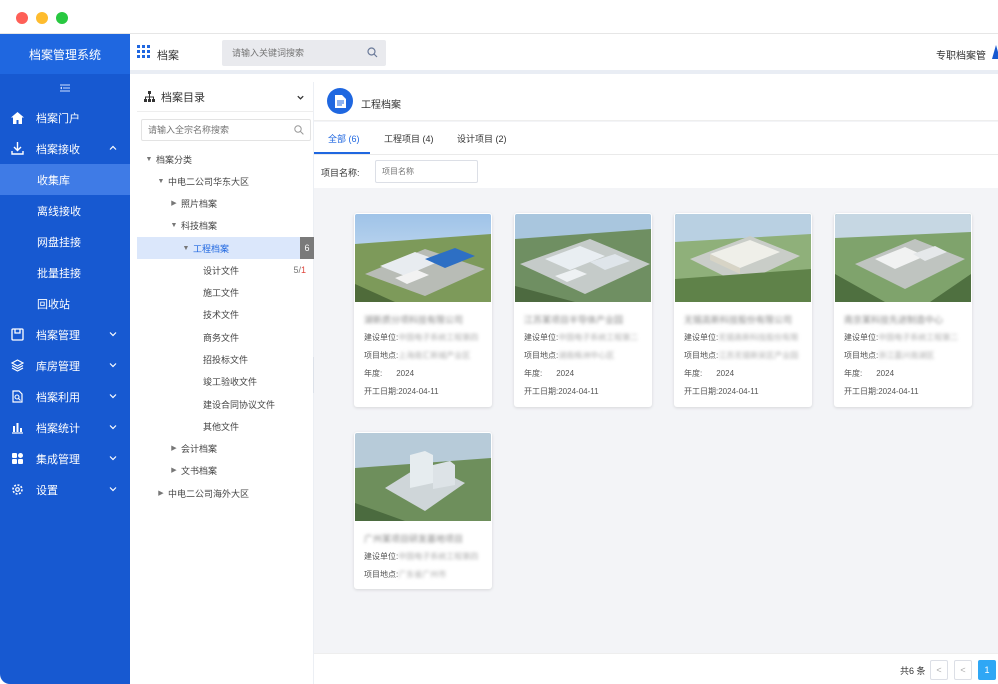 The image size is (998, 684). What do you see at coordinates (58, 149) in the screenshot?
I see `sidebar-item-label: 档案接收` at bounding box center [58, 149].